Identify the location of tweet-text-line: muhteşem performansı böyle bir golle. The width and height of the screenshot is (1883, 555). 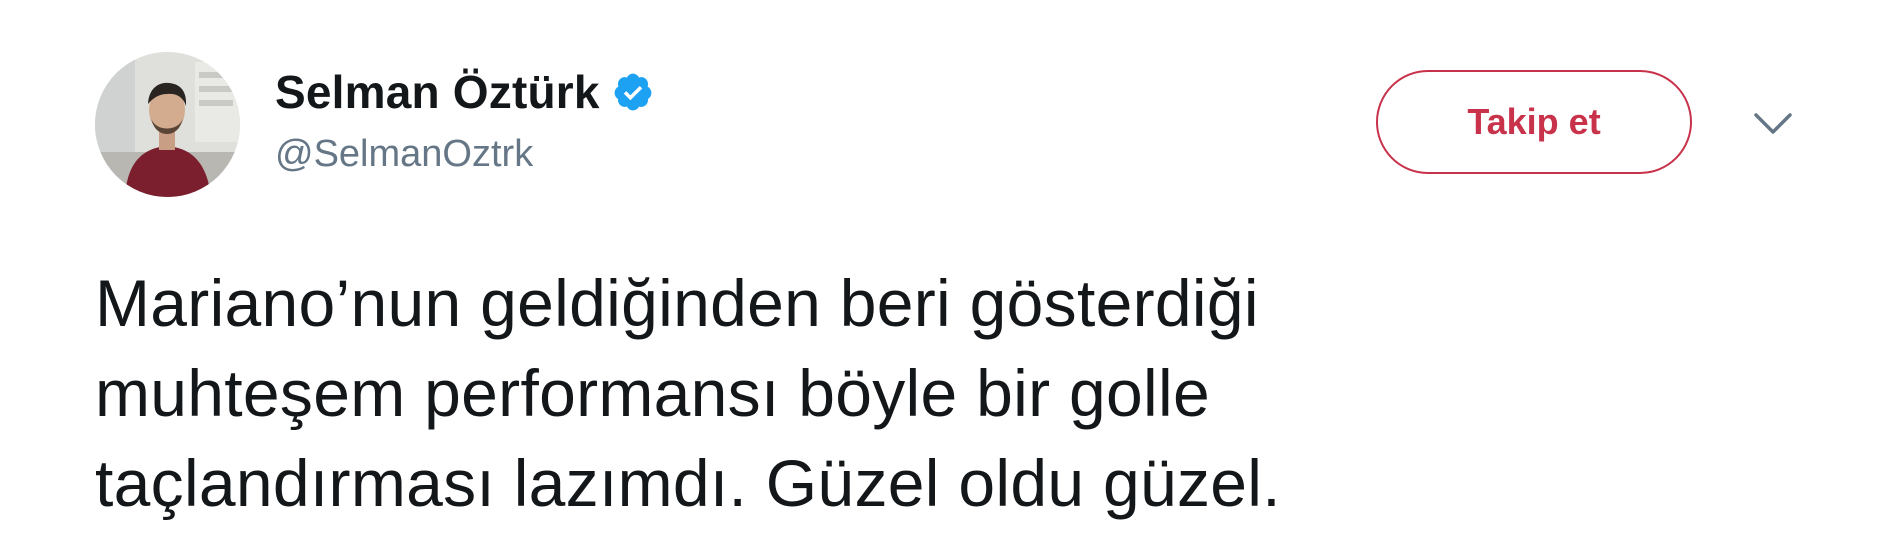
(652, 393).